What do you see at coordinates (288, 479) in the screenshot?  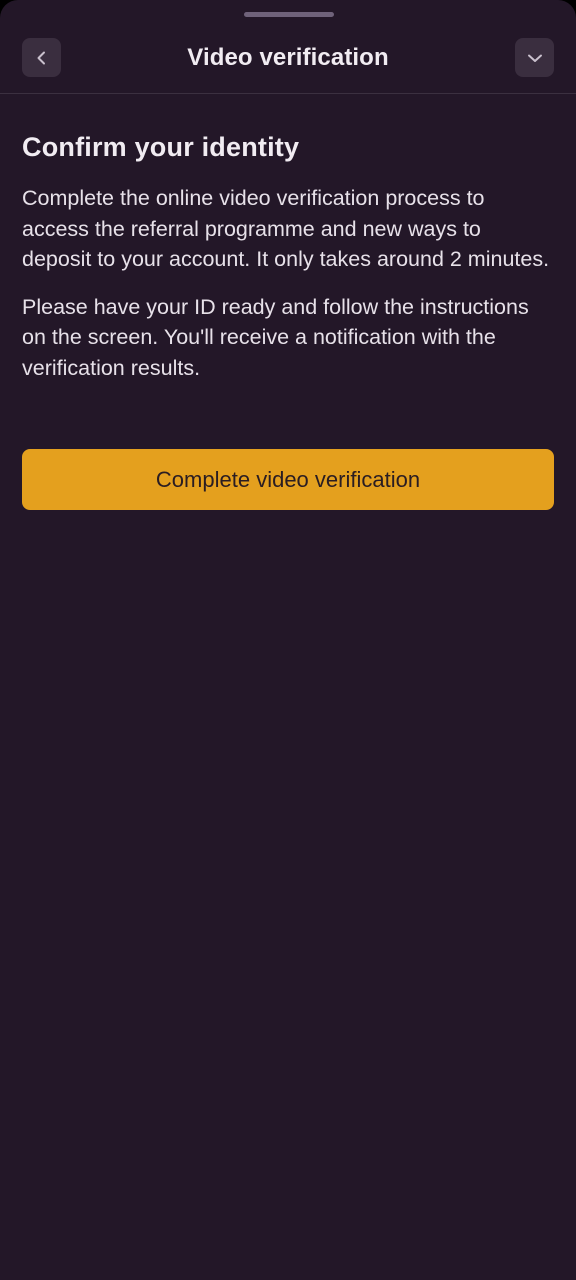 I see `complete-video-verification-button: Complete video verification` at bounding box center [288, 479].